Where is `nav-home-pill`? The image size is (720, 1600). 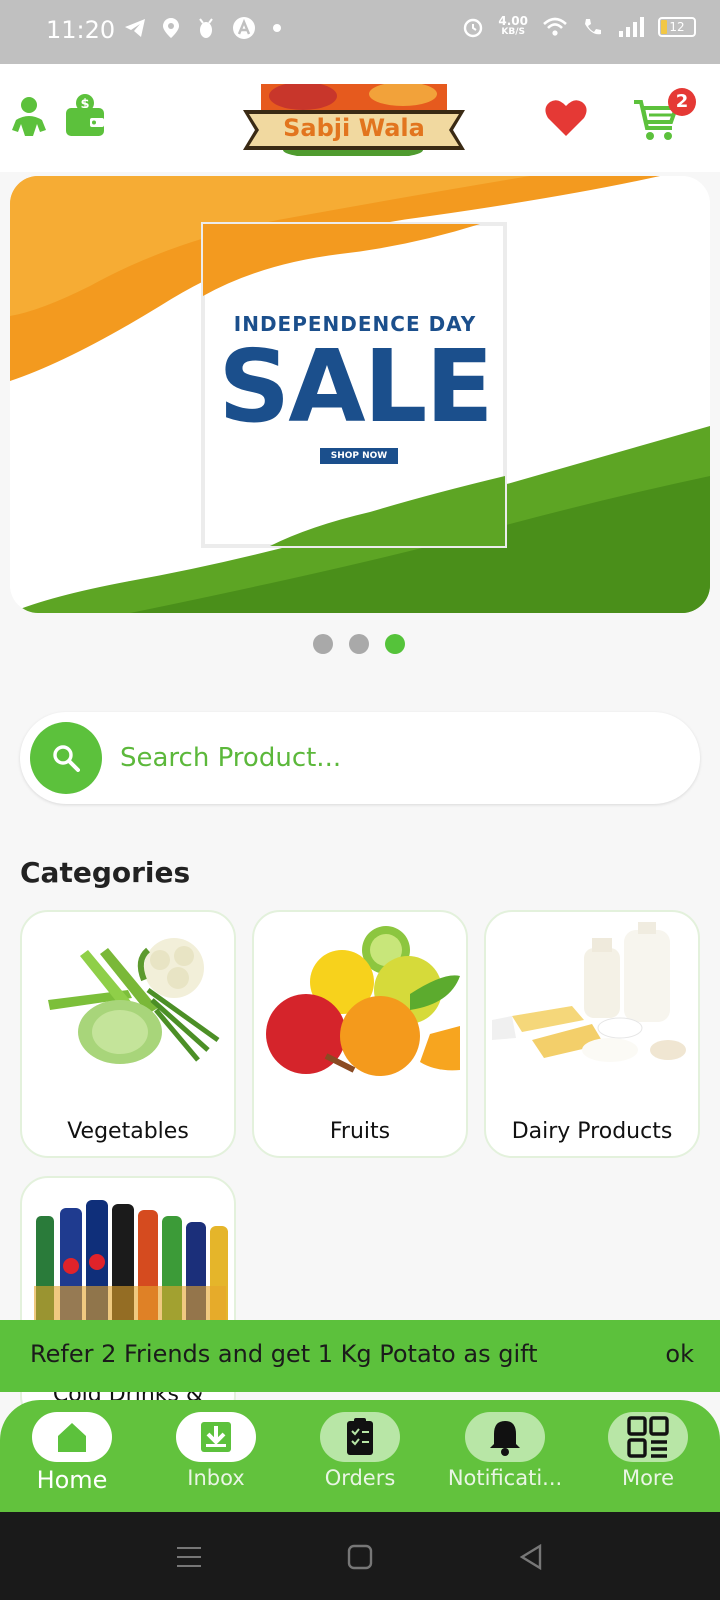 nav-home-pill is located at coordinates (72, 1437).